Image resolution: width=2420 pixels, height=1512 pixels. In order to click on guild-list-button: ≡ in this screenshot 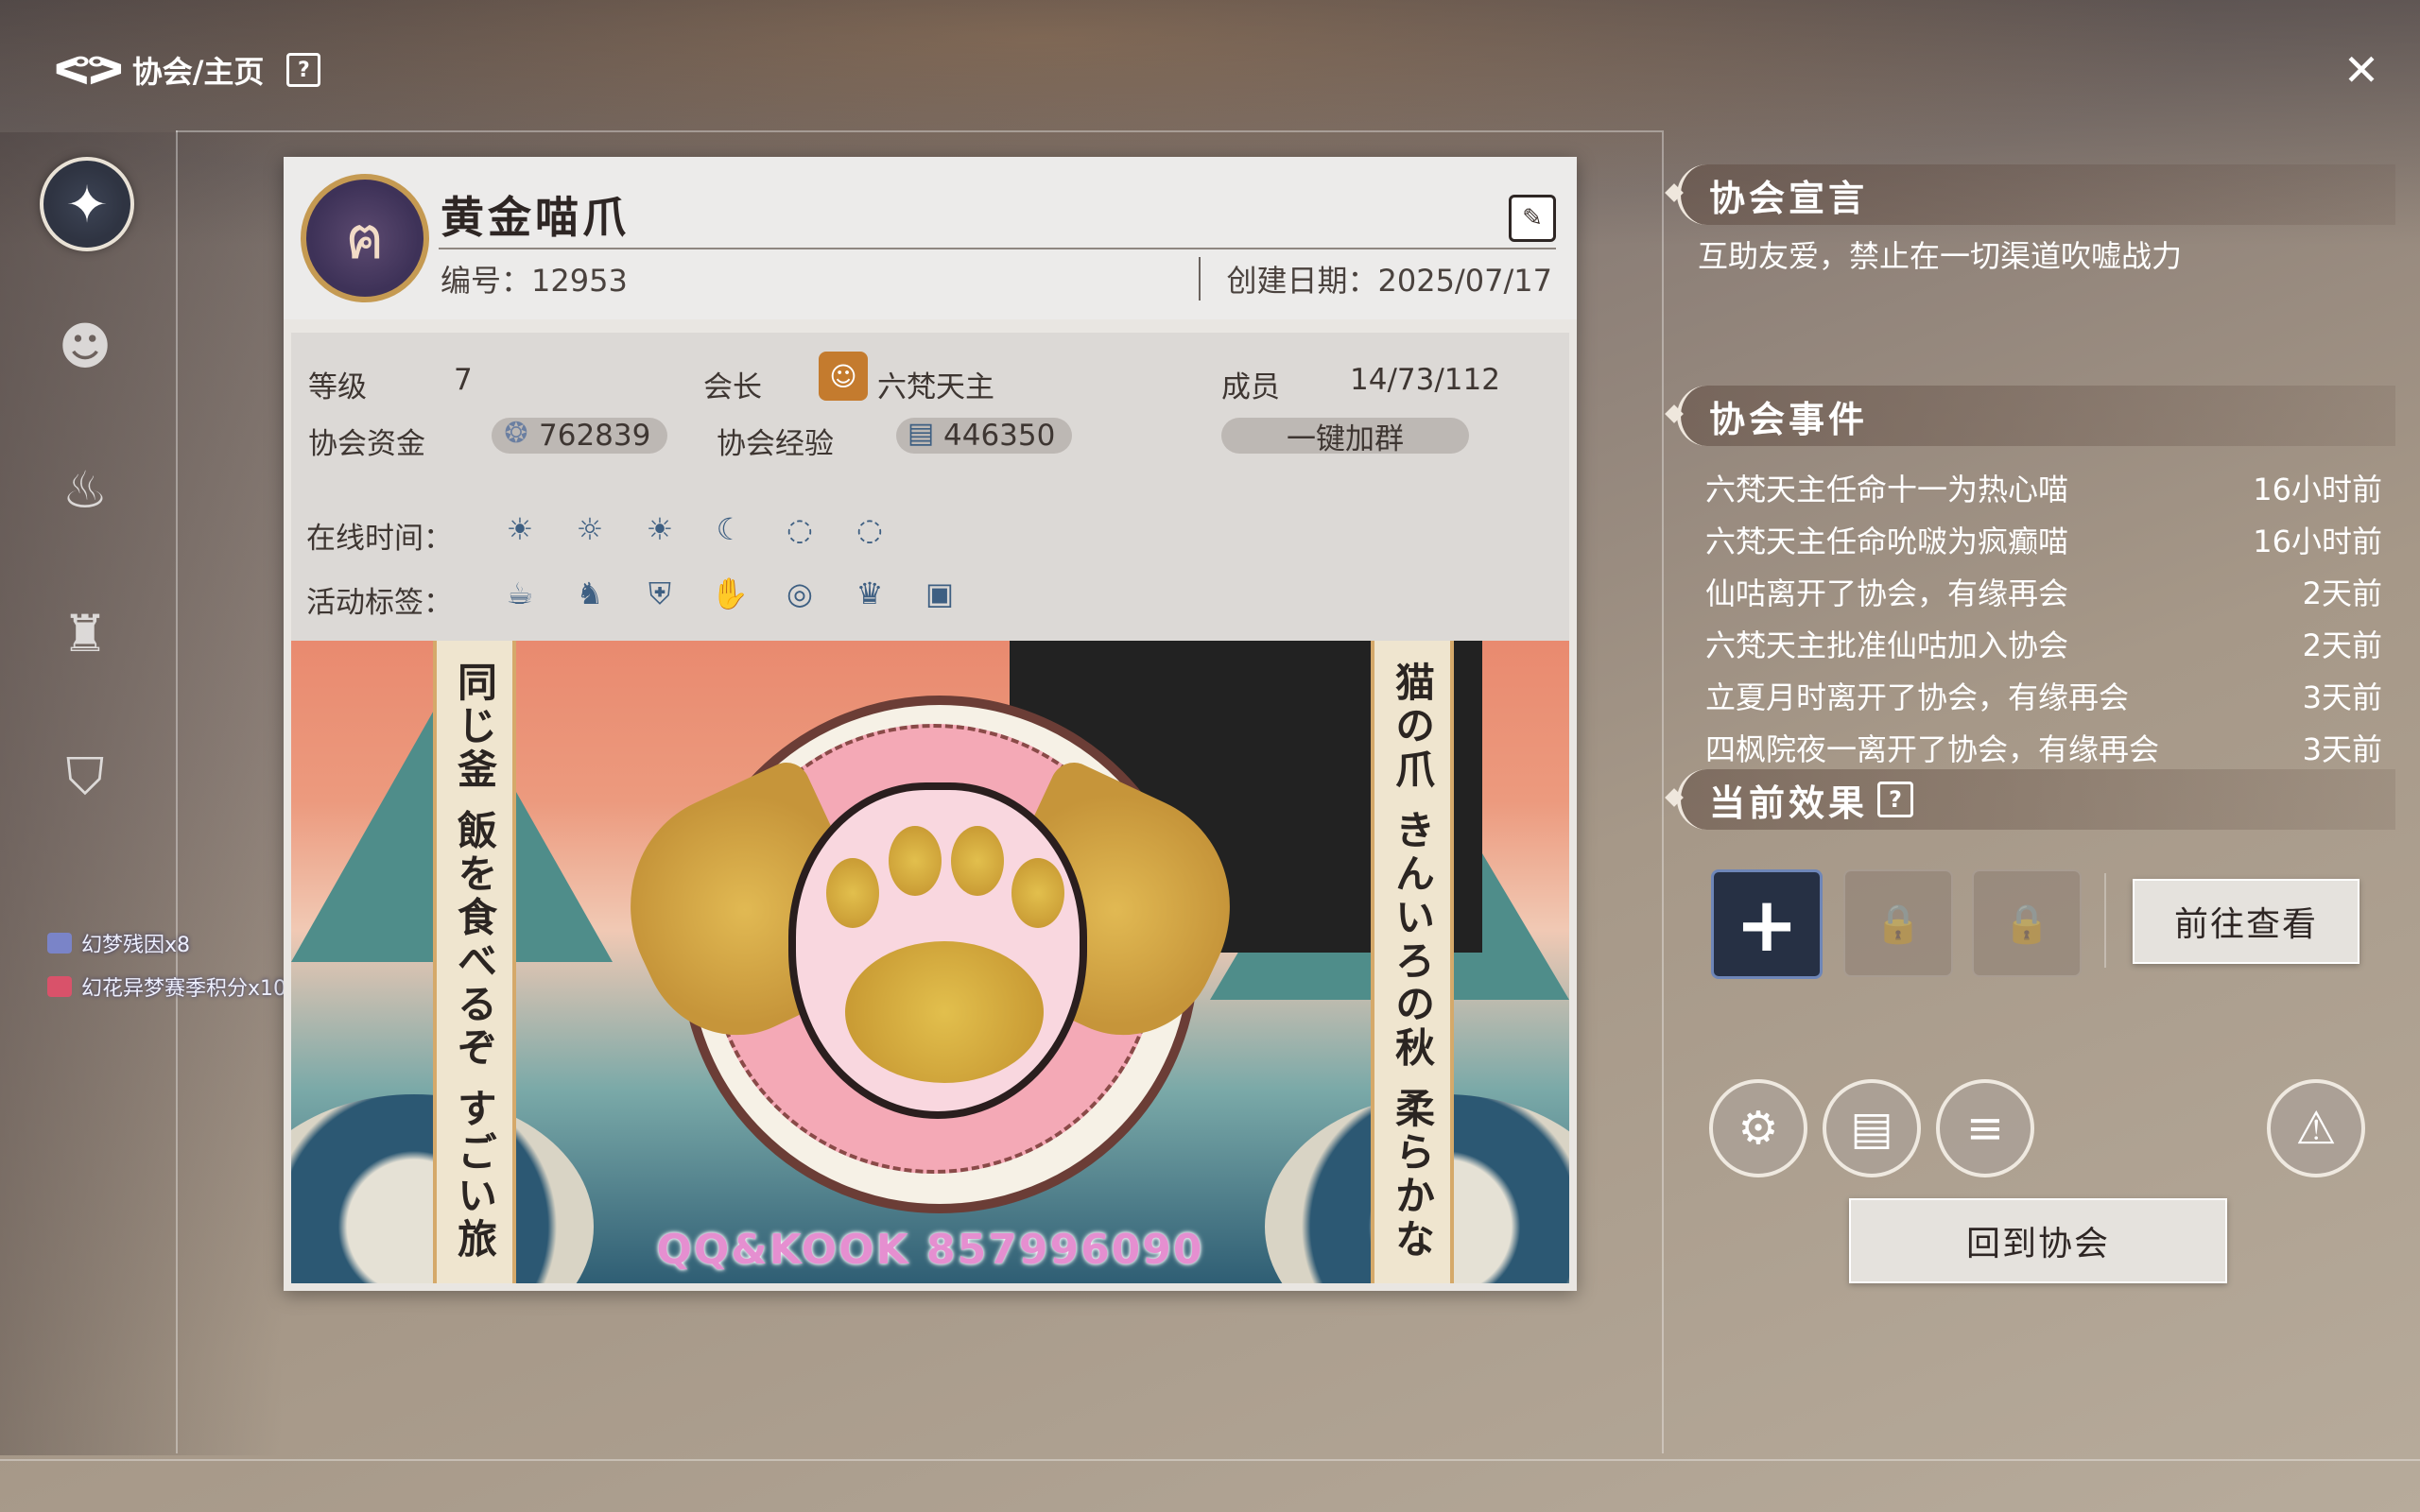, I will do `click(1985, 1128)`.